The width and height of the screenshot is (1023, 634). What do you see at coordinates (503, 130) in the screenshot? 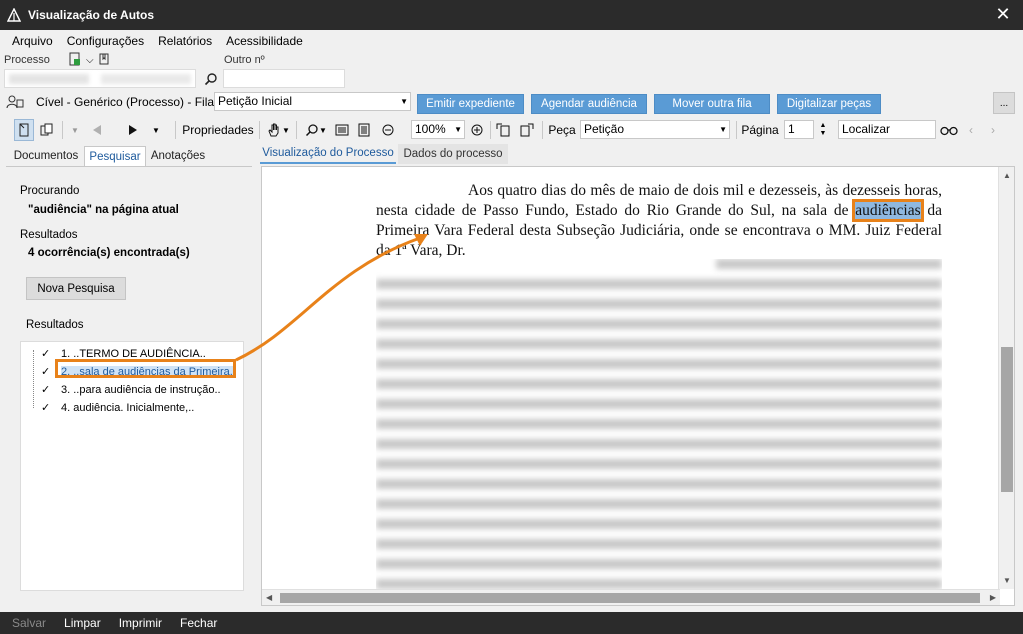
I see `rotate-left-icon` at bounding box center [503, 130].